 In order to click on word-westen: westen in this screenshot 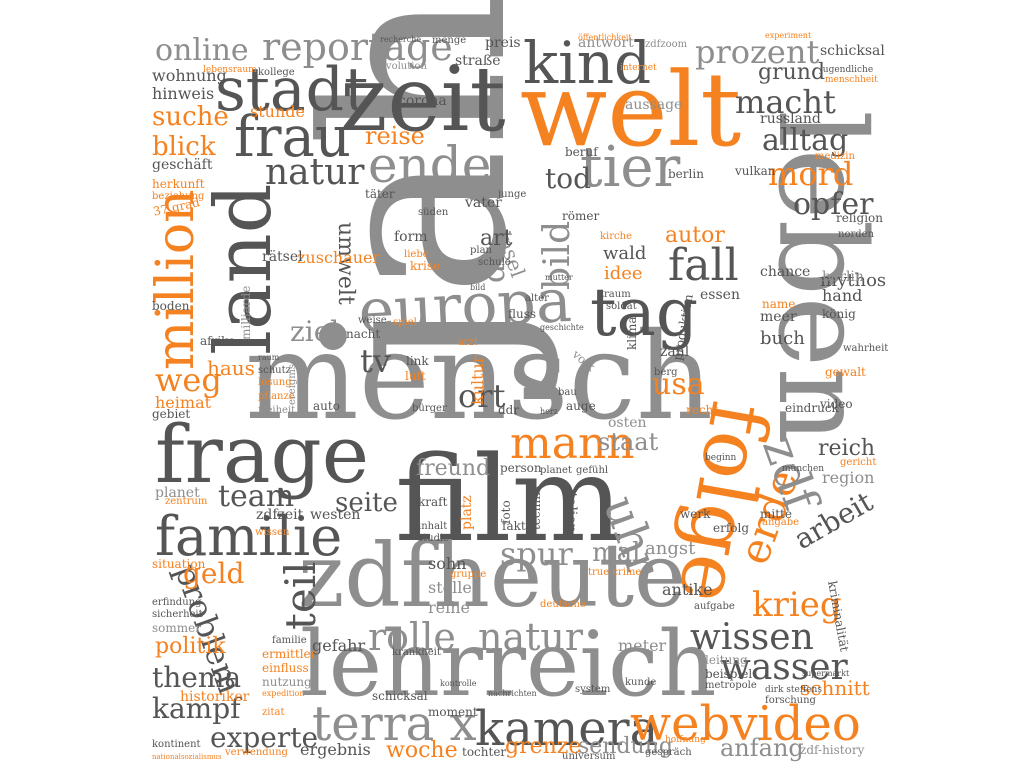, I will do `click(335, 515)`.